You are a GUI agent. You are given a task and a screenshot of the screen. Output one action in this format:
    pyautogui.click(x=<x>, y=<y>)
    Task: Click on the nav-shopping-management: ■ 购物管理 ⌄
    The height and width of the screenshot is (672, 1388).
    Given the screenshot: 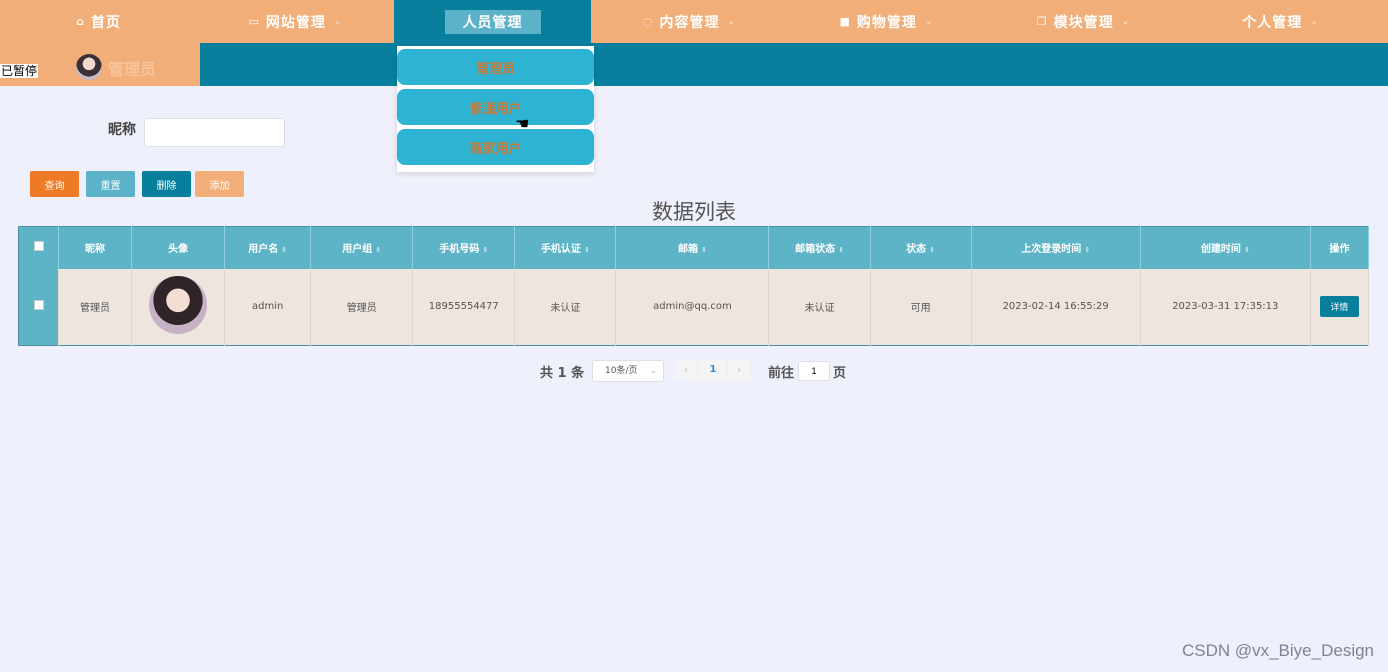 What is the action you would take?
    pyautogui.click(x=886, y=21)
    